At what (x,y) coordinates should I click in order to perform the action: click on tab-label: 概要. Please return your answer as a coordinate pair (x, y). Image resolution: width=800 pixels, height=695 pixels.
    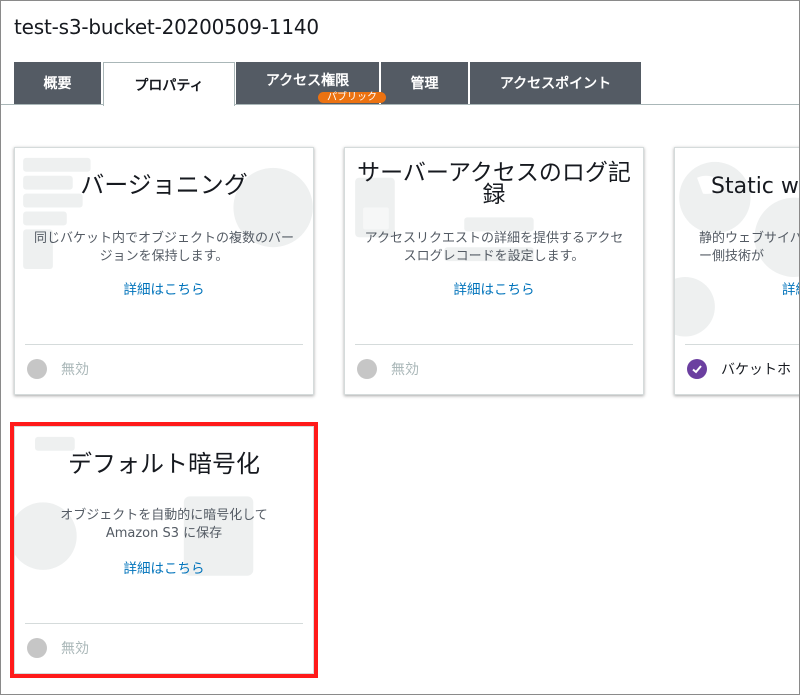
    Looking at the image, I should click on (57, 84).